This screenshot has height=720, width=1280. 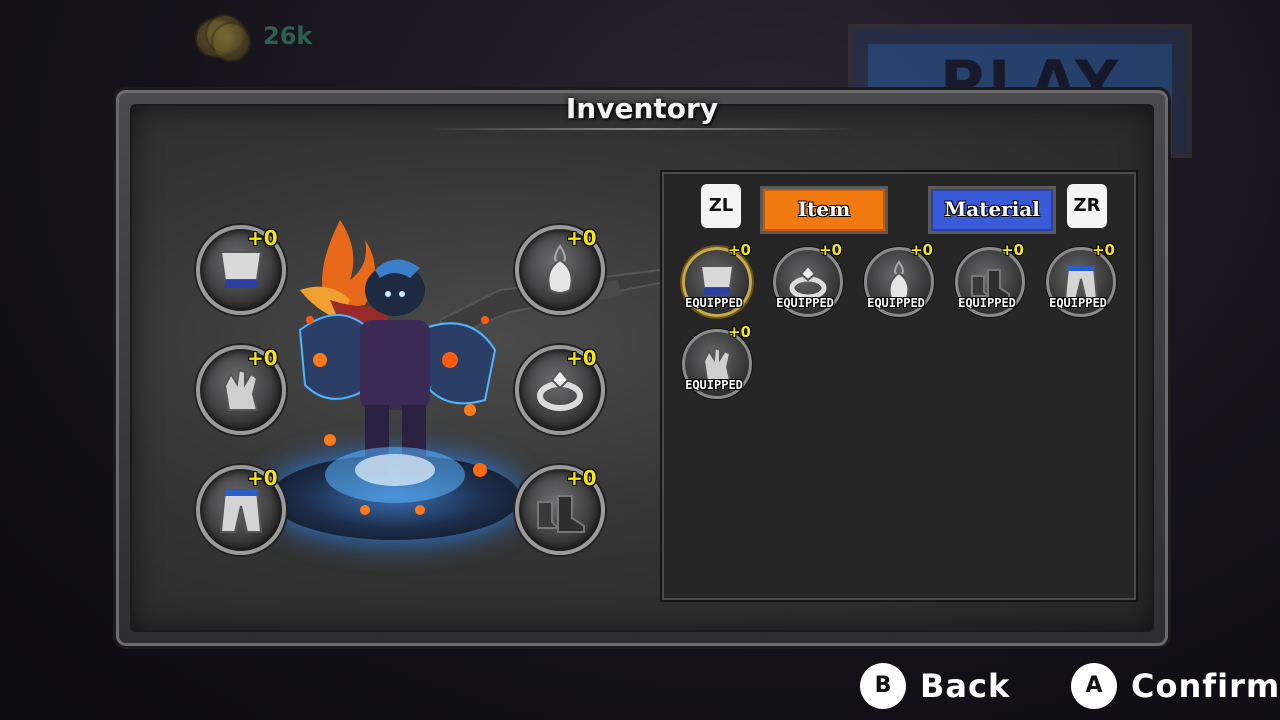 What do you see at coordinates (260, 38) in the screenshot?
I see `coin-counter: 26k` at bounding box center [260, 38].